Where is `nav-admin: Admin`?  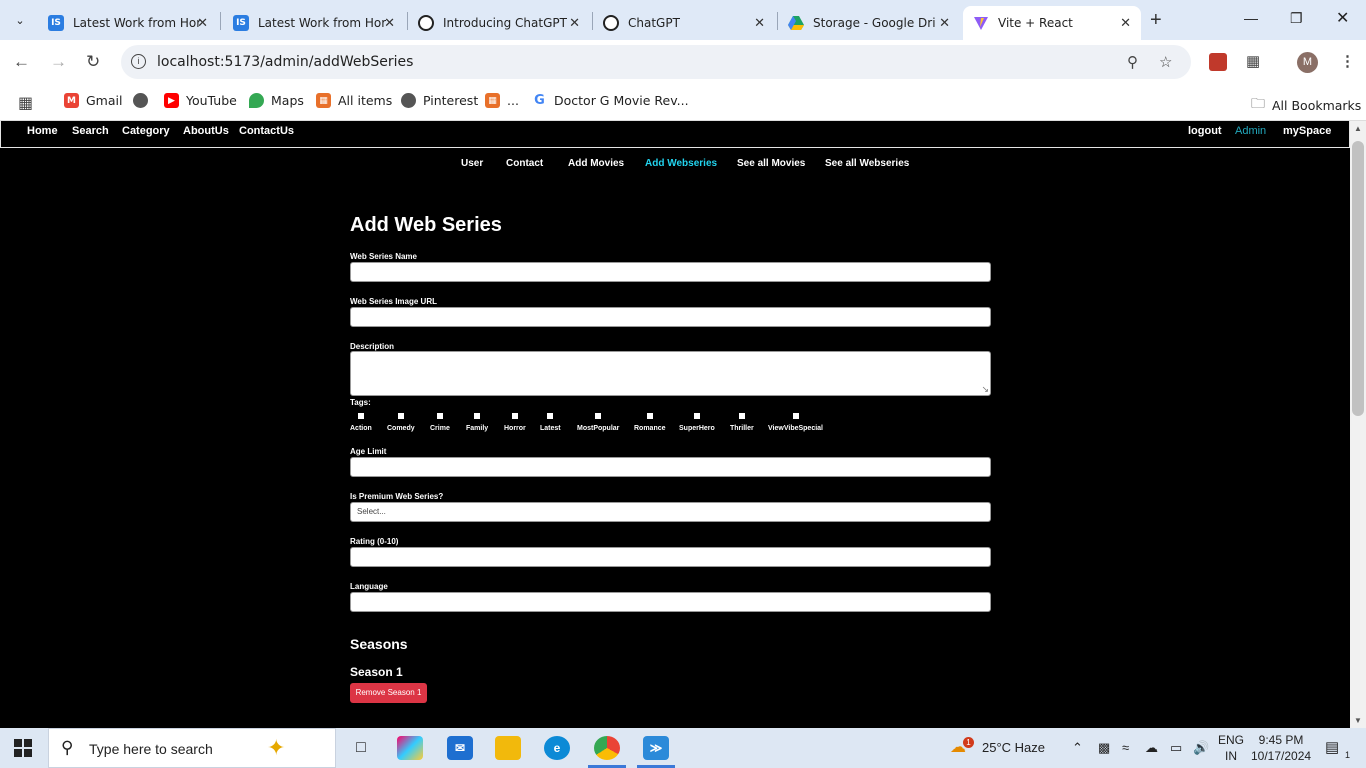 nav-admin: Admin is located at coordinates (1250, 131).